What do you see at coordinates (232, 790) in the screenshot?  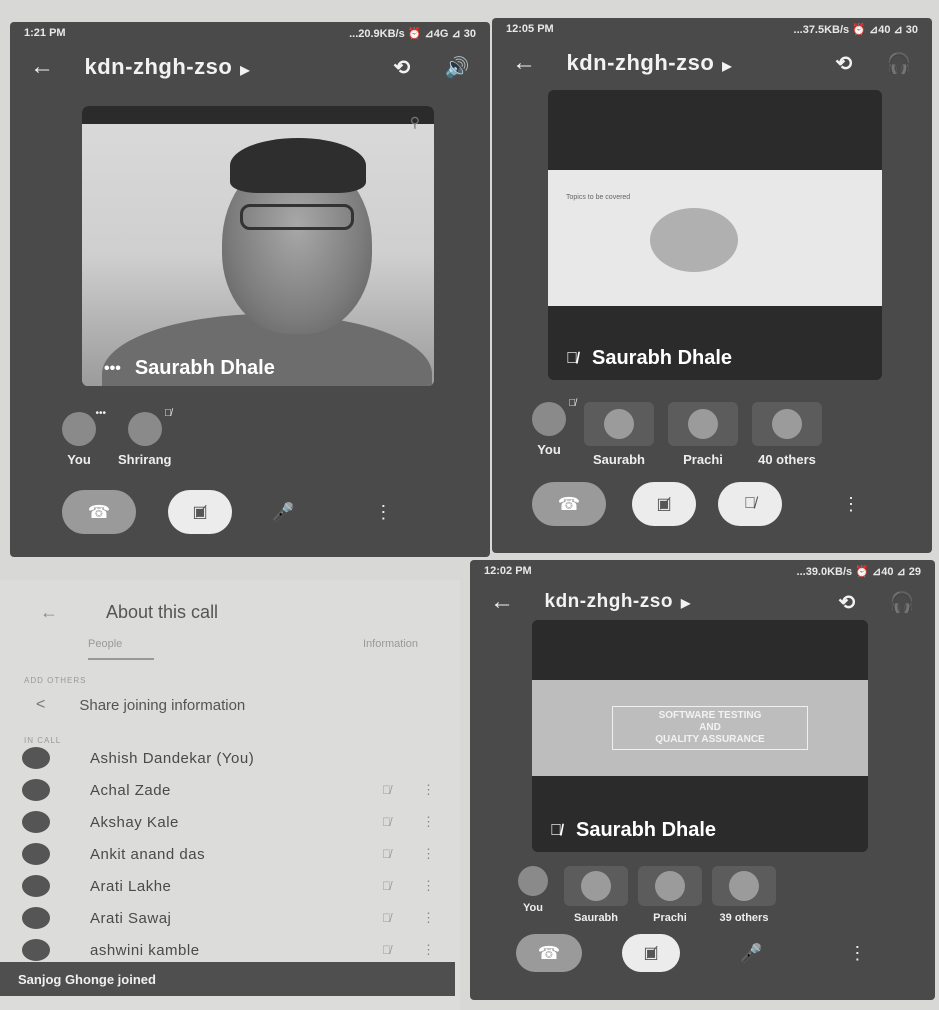 I see `list-item: Achal Zade 🎙̸ ⋮` at bounding box center [232, 790].